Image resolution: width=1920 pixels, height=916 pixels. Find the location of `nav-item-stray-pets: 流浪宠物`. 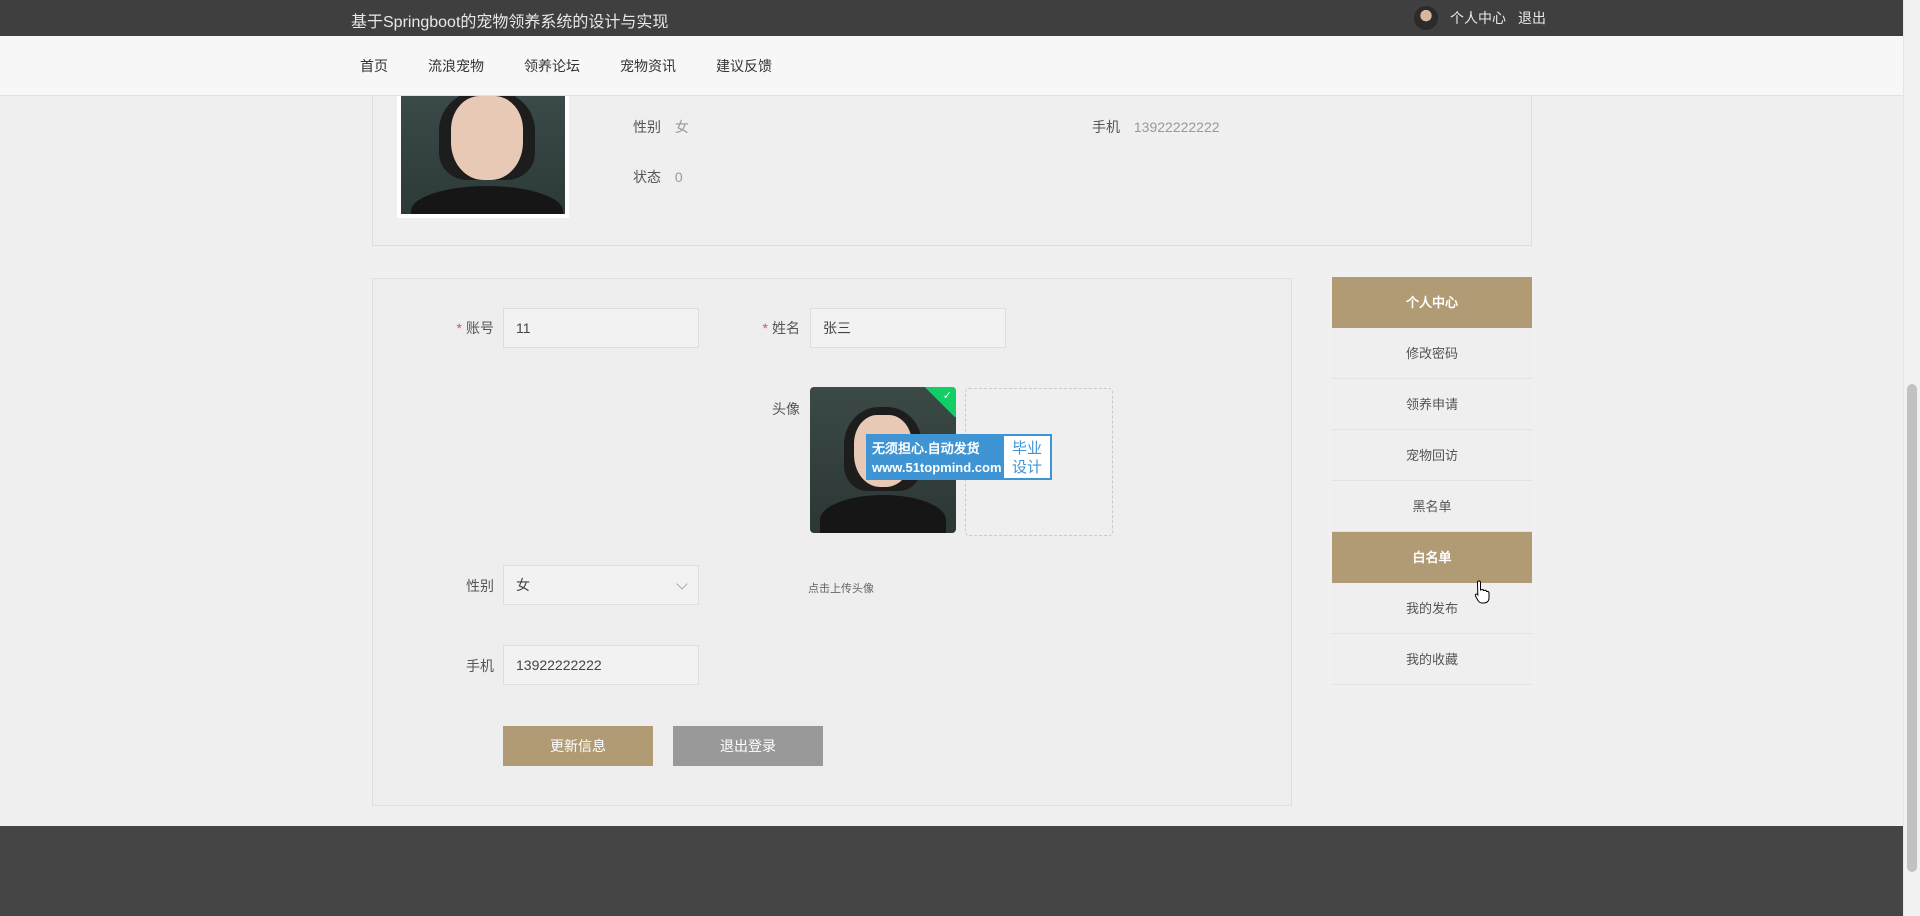

nav-item-stray-pets: 流浪宠物 is located at coordinates (456, 66).